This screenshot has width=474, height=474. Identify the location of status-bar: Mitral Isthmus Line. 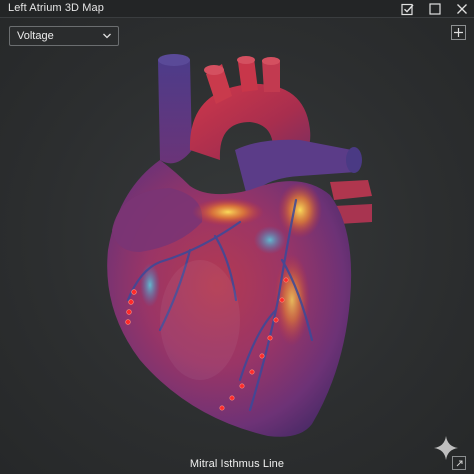
(237, 464).